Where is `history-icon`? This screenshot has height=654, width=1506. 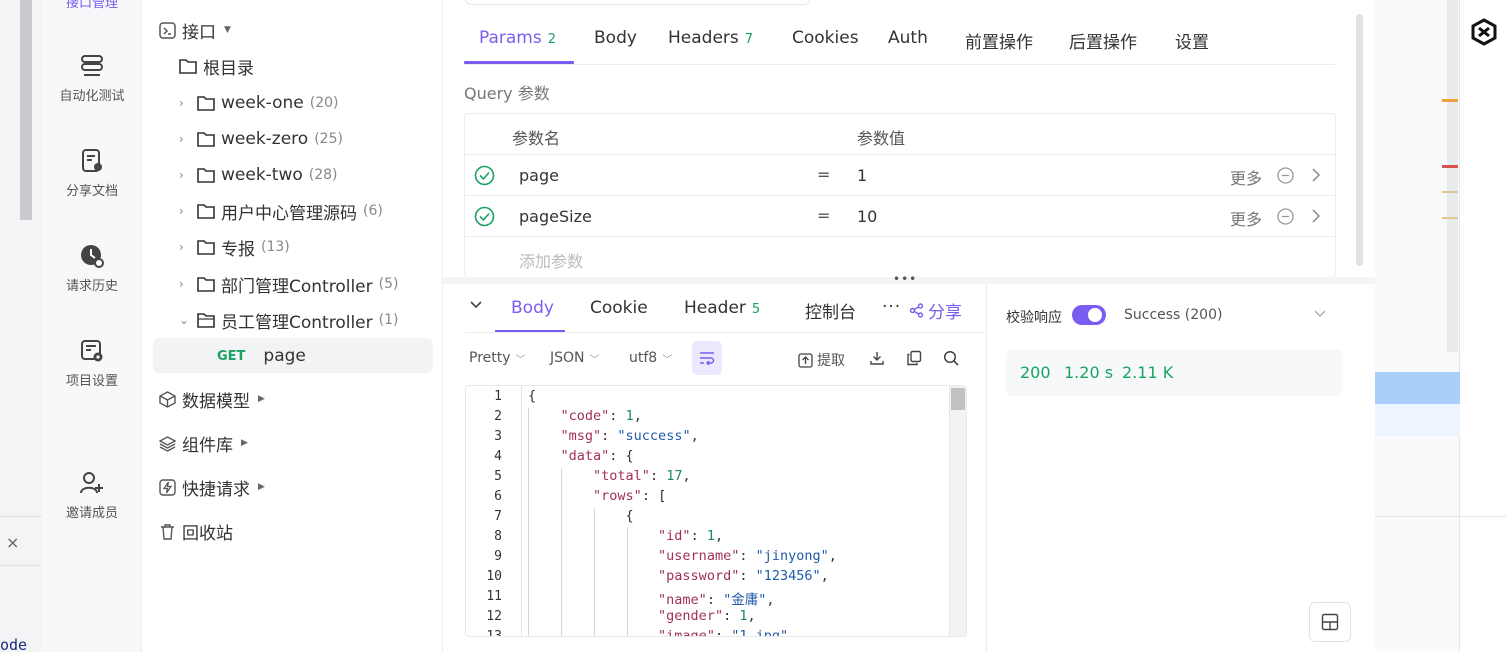 history-icon is located at coordinates (92, 256).